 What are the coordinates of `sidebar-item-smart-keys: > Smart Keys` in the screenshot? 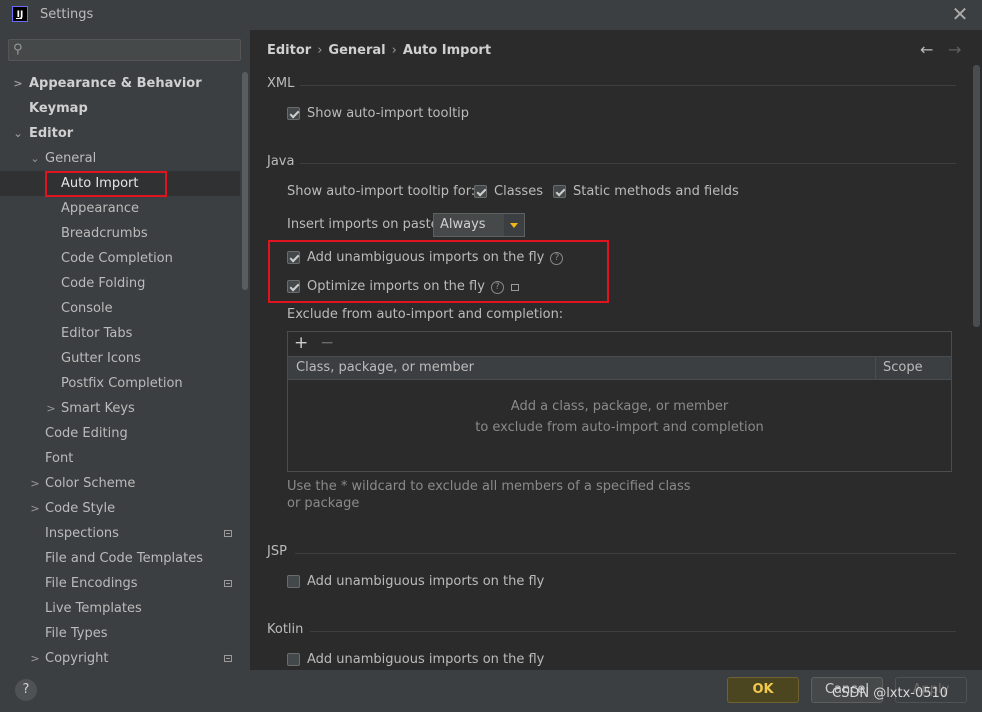 It's located at (120, 408).